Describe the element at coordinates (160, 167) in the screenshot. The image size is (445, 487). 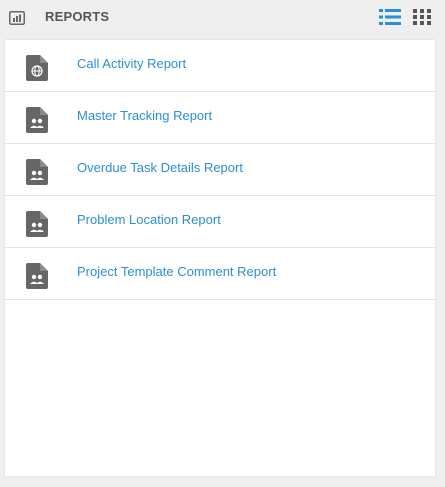
I see `report-link: Overdue Task Details Report` at that location.